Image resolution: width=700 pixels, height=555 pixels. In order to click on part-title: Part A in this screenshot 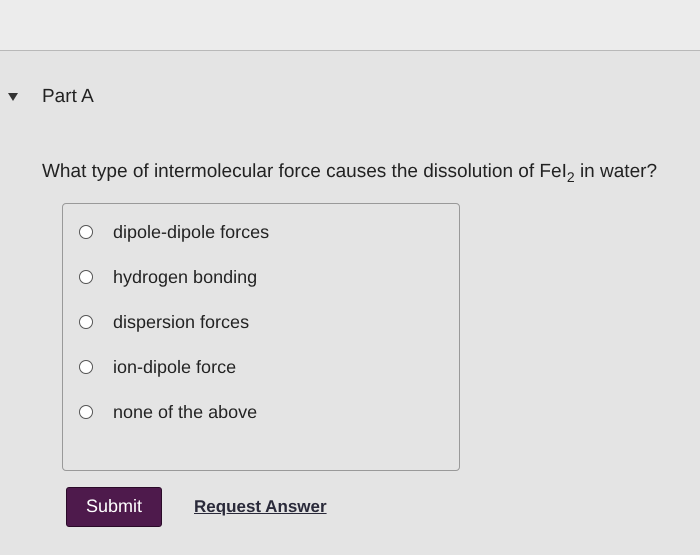, I will do `click(68, 97)`.